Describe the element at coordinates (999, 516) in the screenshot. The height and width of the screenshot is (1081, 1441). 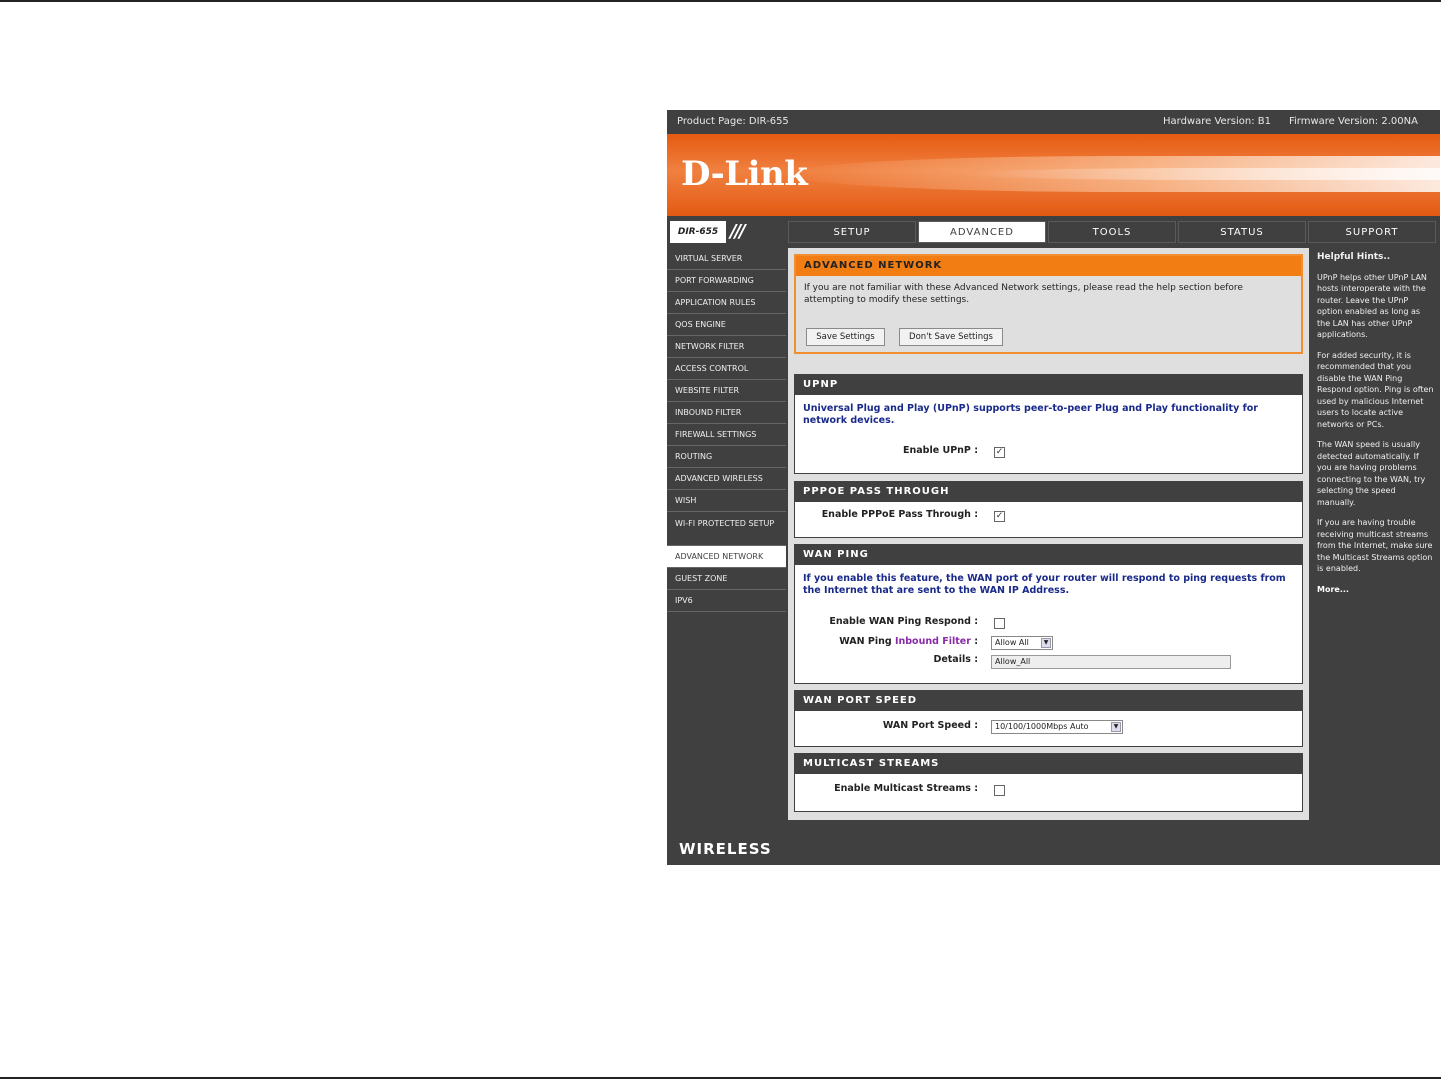
I see `pppoe-enable-checkbox: ✓` at that location.